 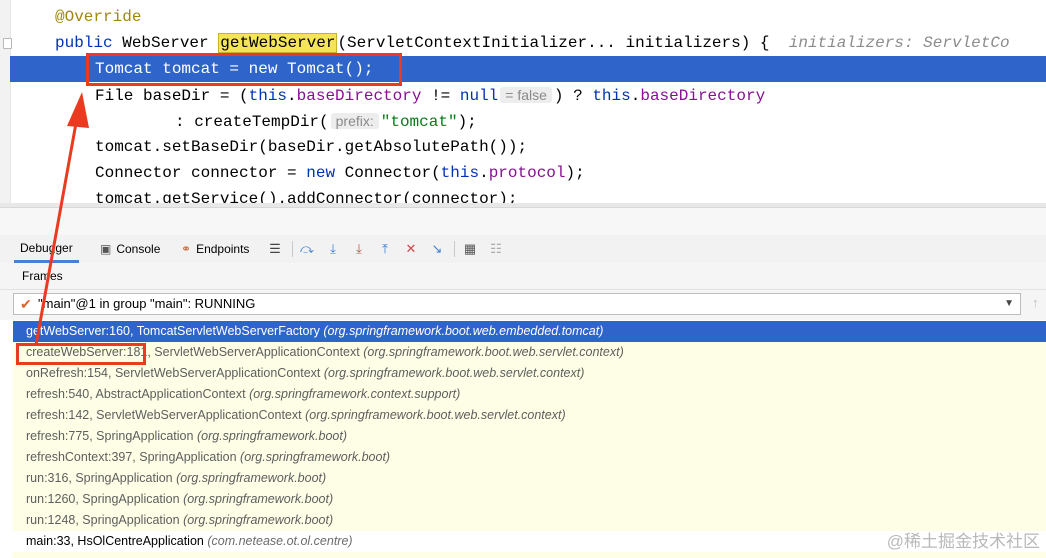 What do you see at coordinates (6, 439) in the screenshot?
I see `frames-left-strip` at bounding box center [6, 439].